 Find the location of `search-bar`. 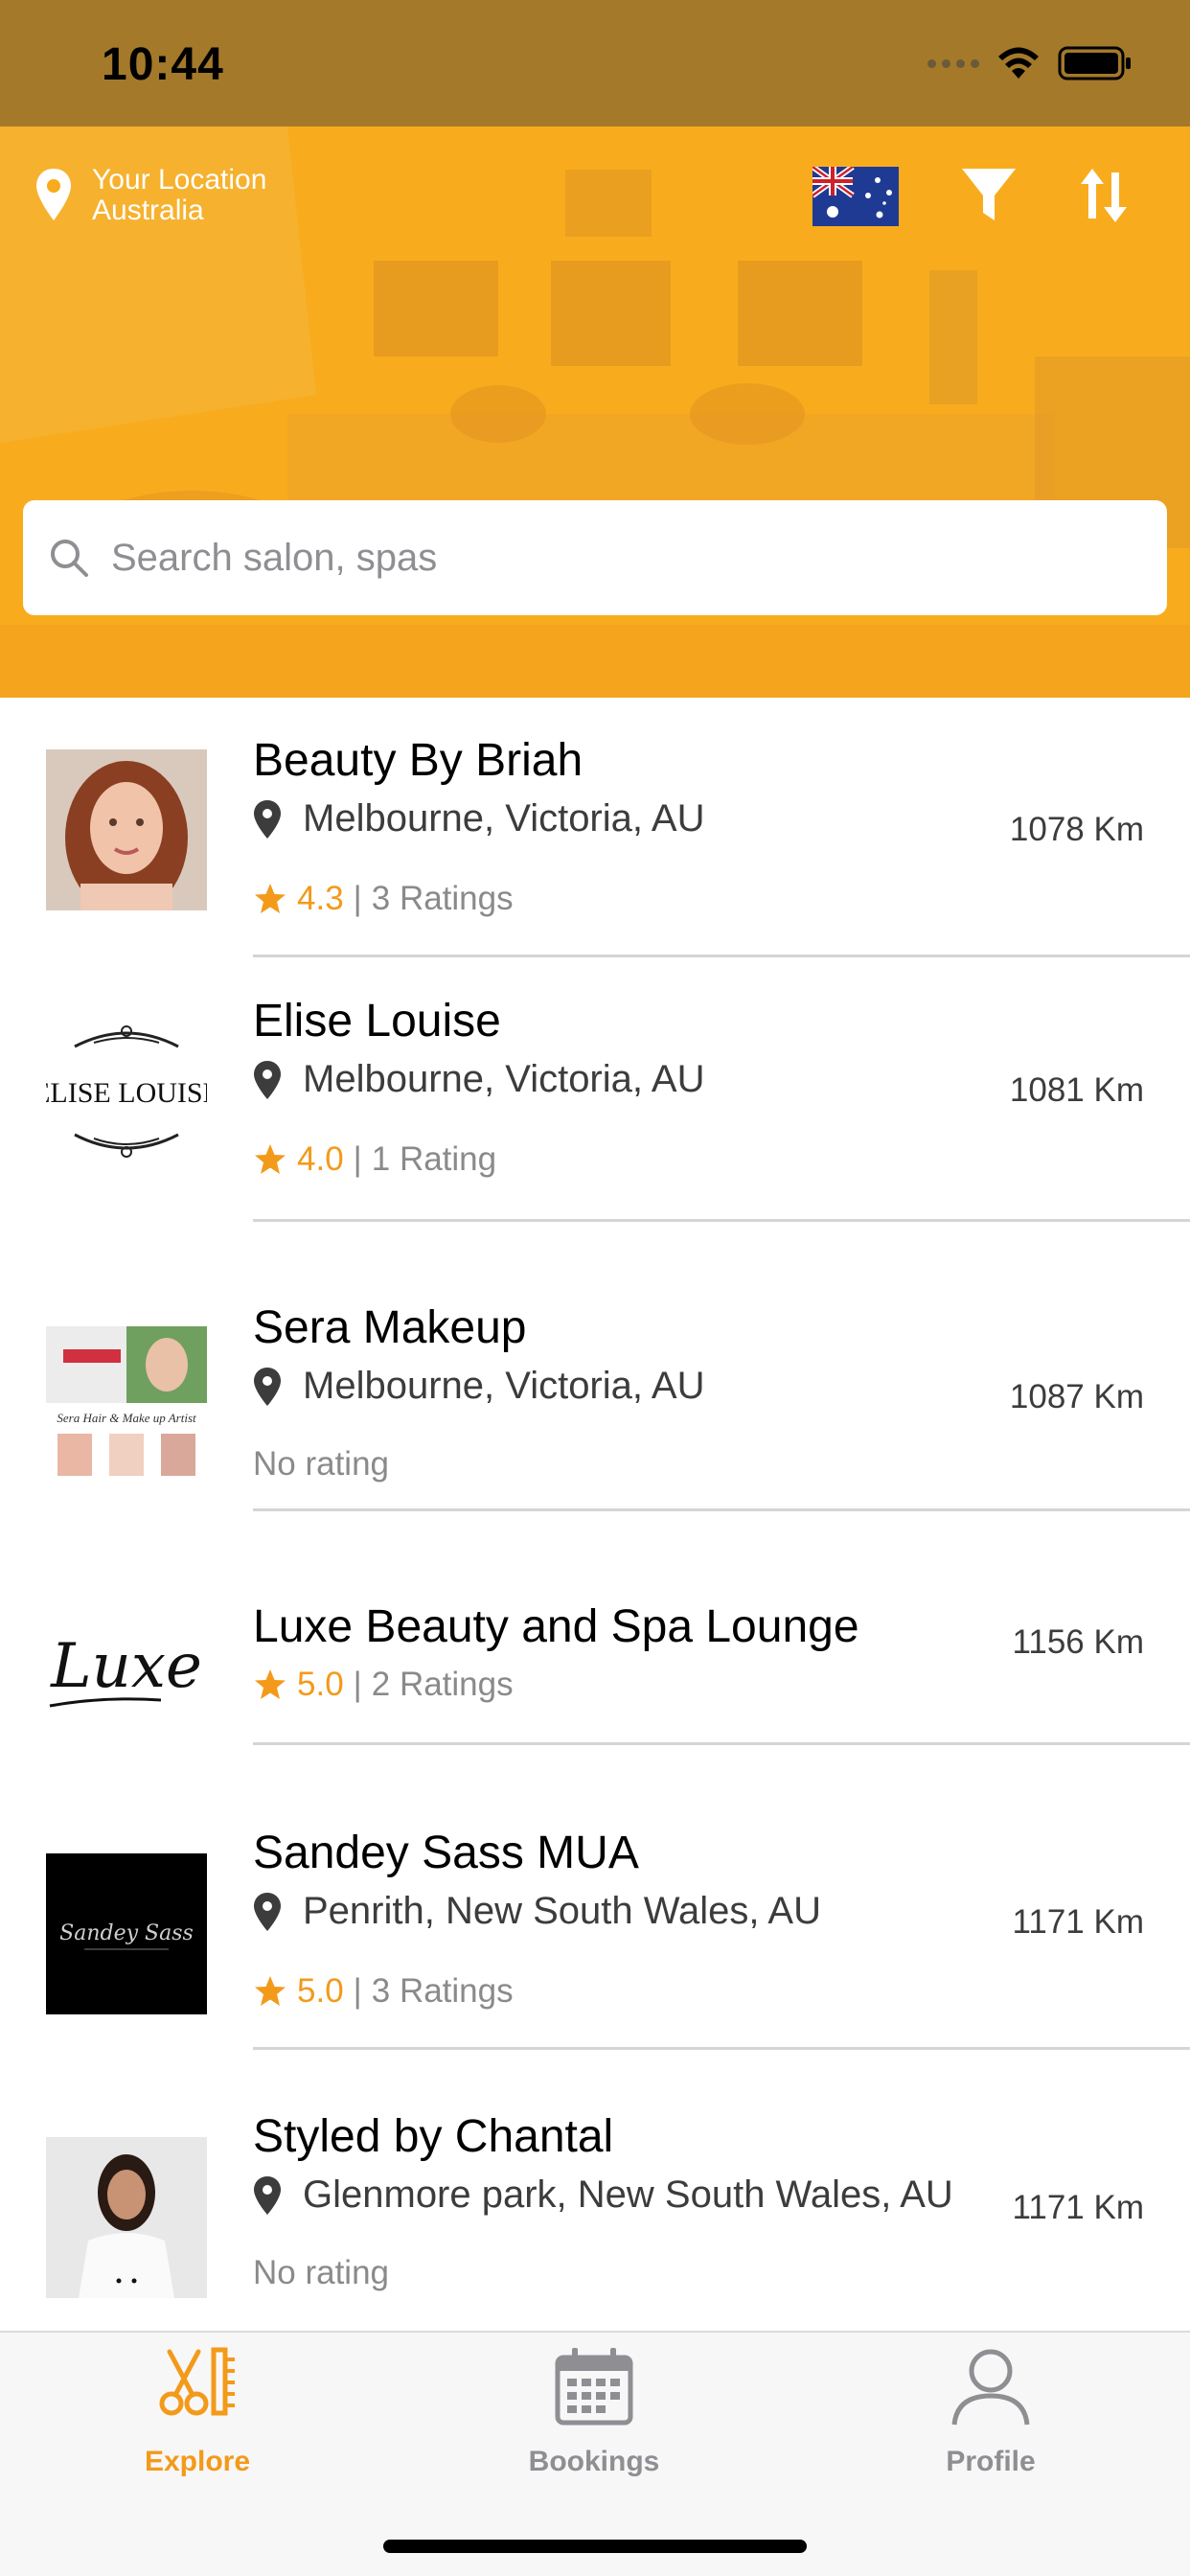

search-bar is located at coordinates (595, 557).